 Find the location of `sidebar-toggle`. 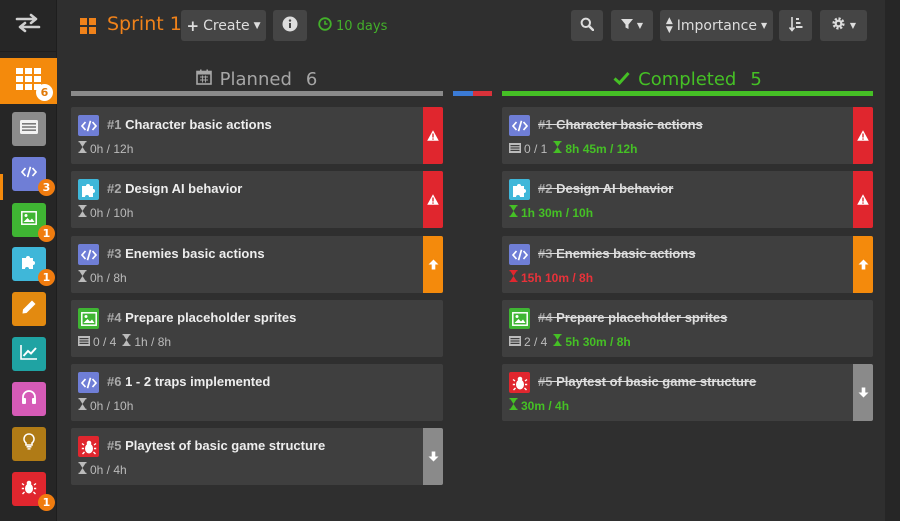

sidebar-toggle is located at coordinates (28, 26).